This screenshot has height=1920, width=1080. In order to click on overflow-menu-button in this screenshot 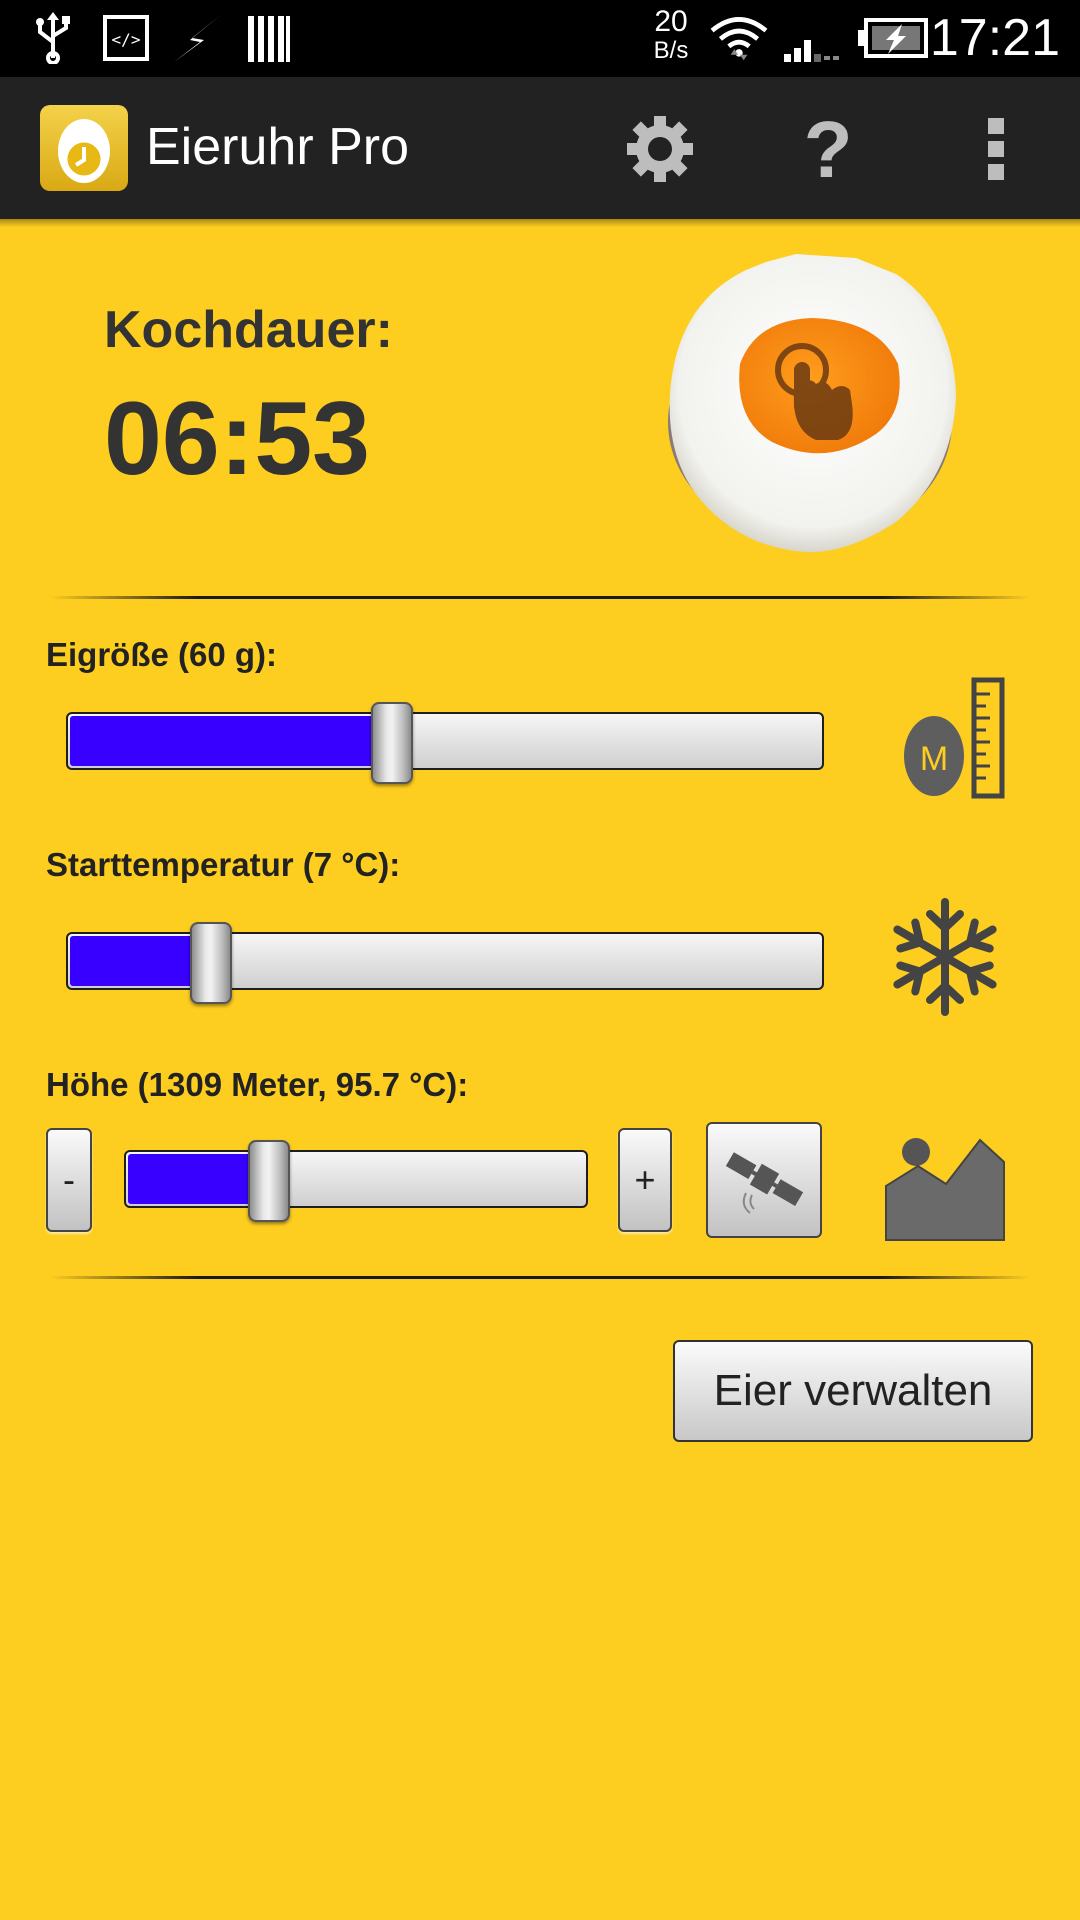, I will do `click(996, 149)`.